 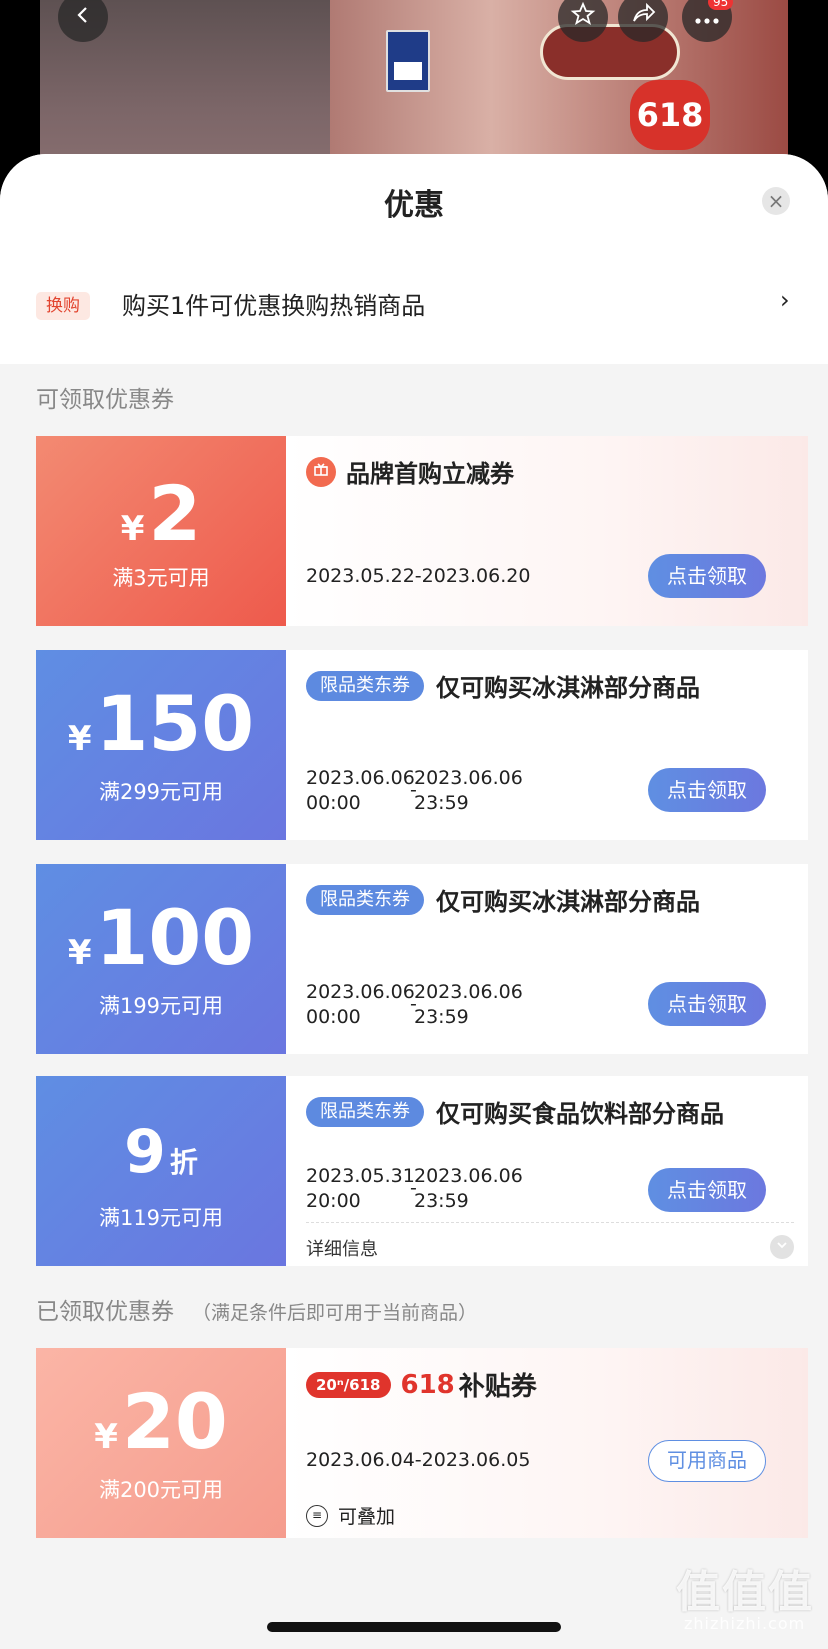 What do you see at coordinates (670, 115) in the screenshot?
I see `promo-618-badge: 618` at bounding box center [670, 115].